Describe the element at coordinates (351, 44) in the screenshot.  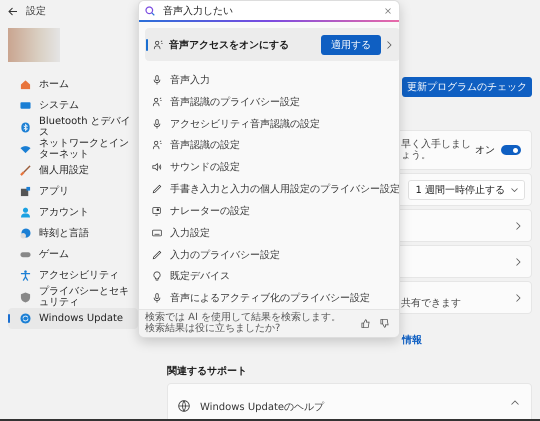
I see `apply-button: 適用する` at that location.